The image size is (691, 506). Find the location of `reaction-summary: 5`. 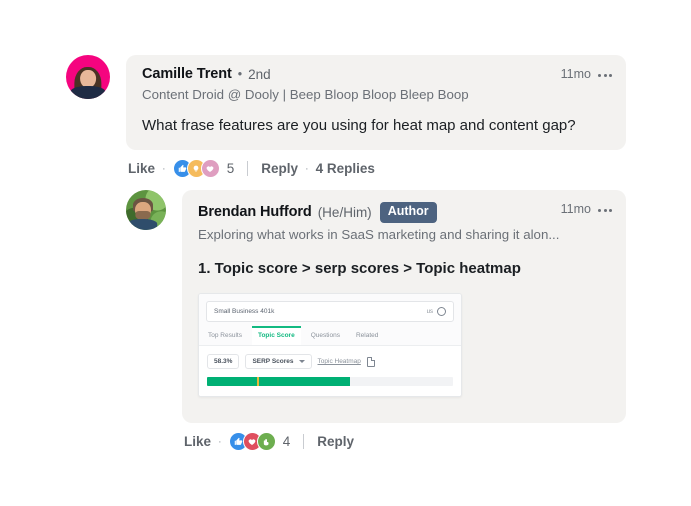

reaction-summary: 5 is located at coordinates (203, 169).